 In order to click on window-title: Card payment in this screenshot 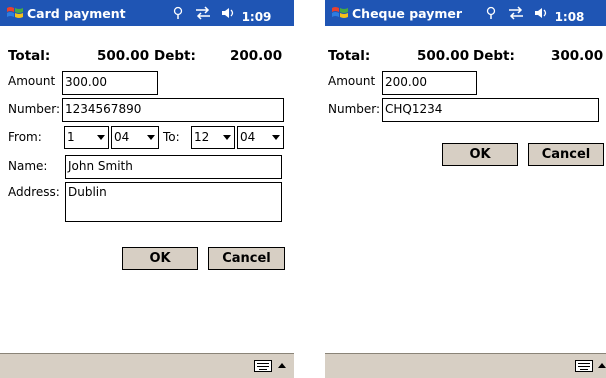, I will do `click(76, 13)`.